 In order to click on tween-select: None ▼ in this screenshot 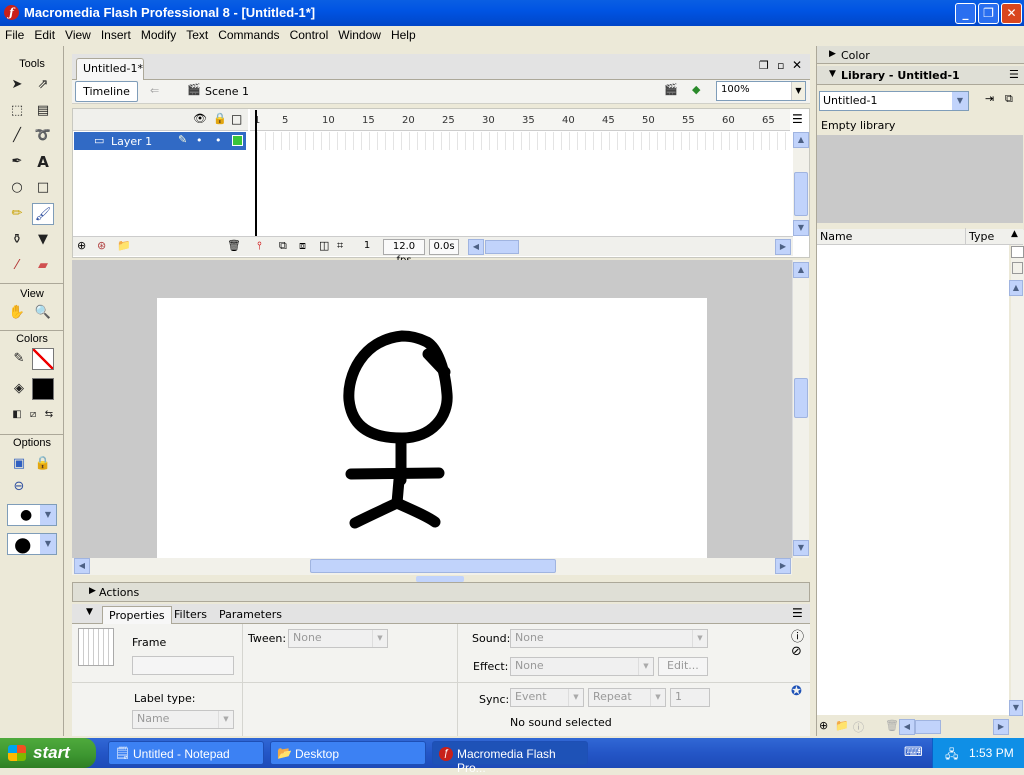, I will do `click(338, 638)`.